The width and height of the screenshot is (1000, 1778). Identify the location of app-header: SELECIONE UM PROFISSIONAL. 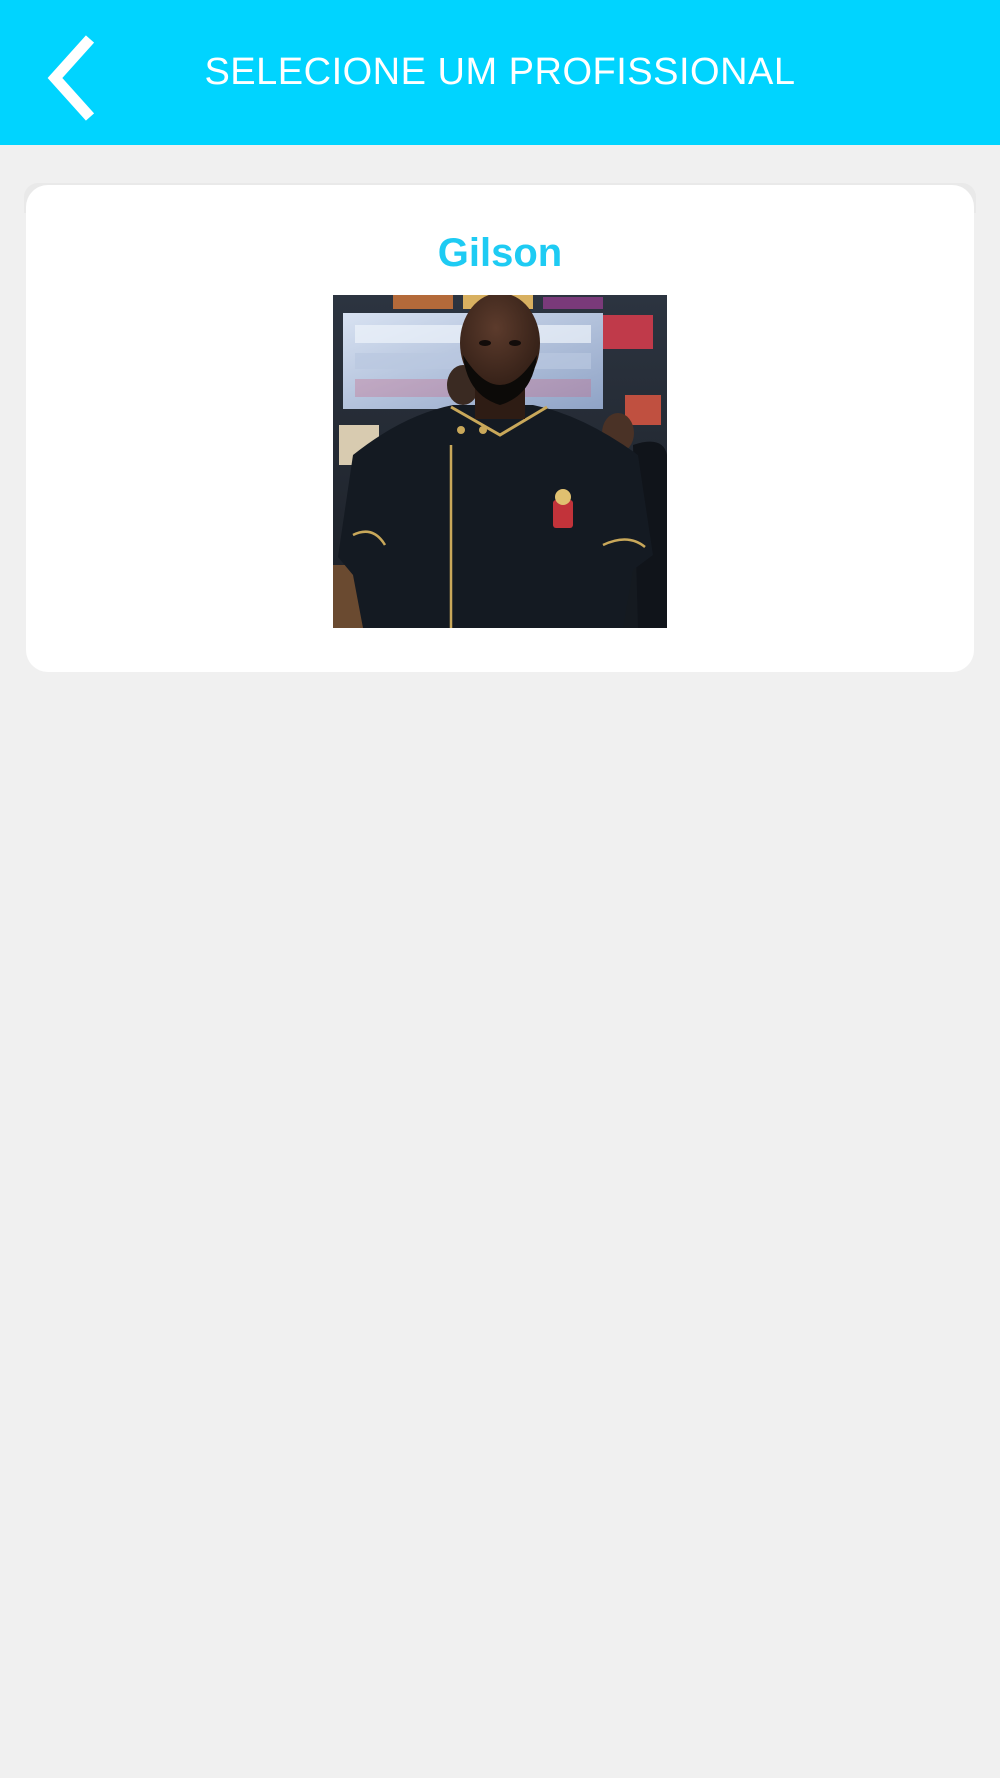
(500, 72).